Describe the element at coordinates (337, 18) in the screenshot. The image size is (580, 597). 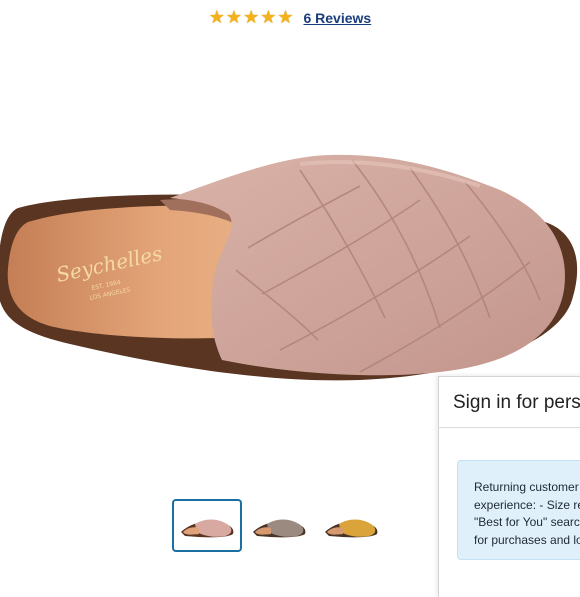
I see `reviews-link: 6 Reviews` at that location.